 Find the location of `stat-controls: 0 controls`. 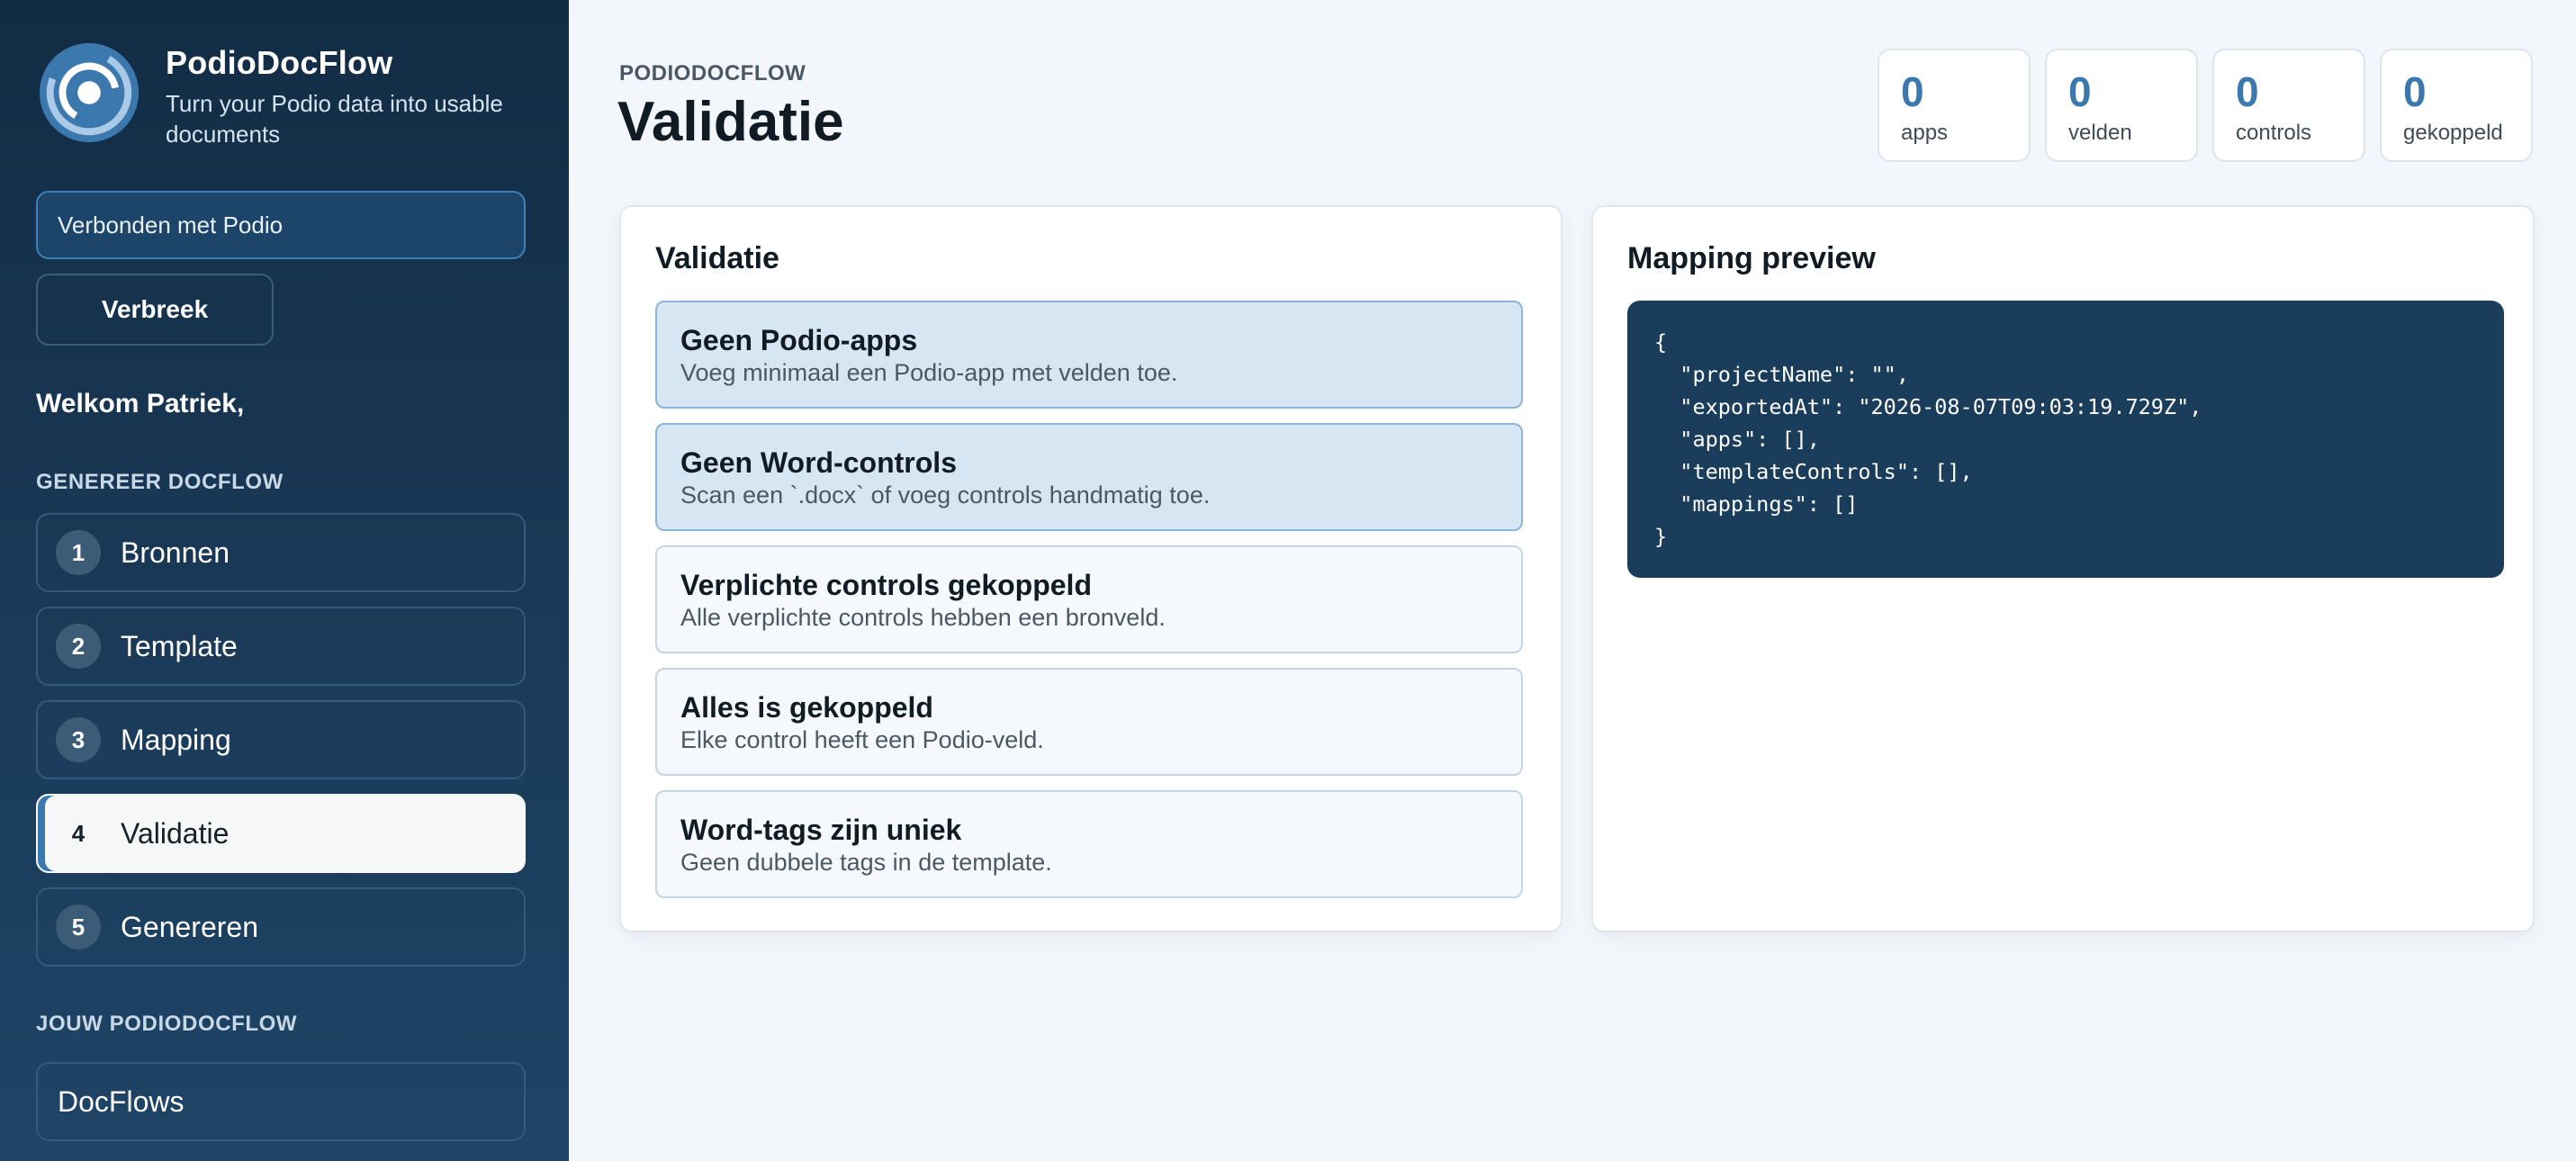

stat-controls: 0 controls is located at coordinates (2288, 106).